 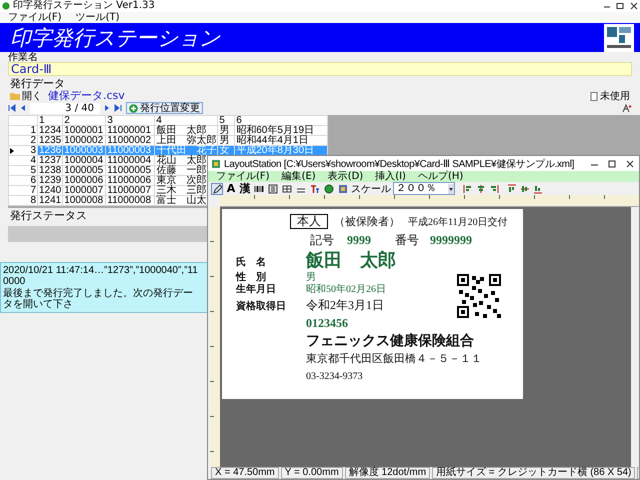 I want to click on next-icon, so click(x=107, y=108).